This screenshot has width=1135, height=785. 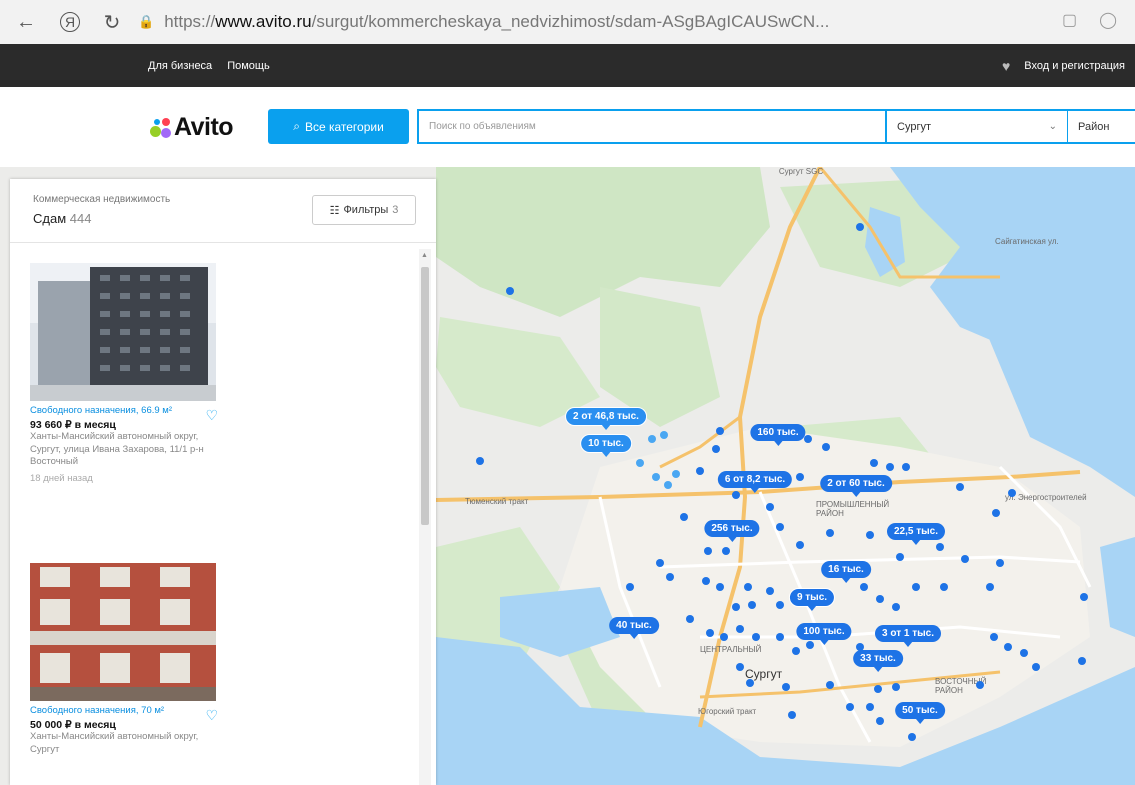 What do you see at coordinates (606, 445) in the screenshot?
I see `price-pin: 10 тыс.` at bounding box center [606, 445].